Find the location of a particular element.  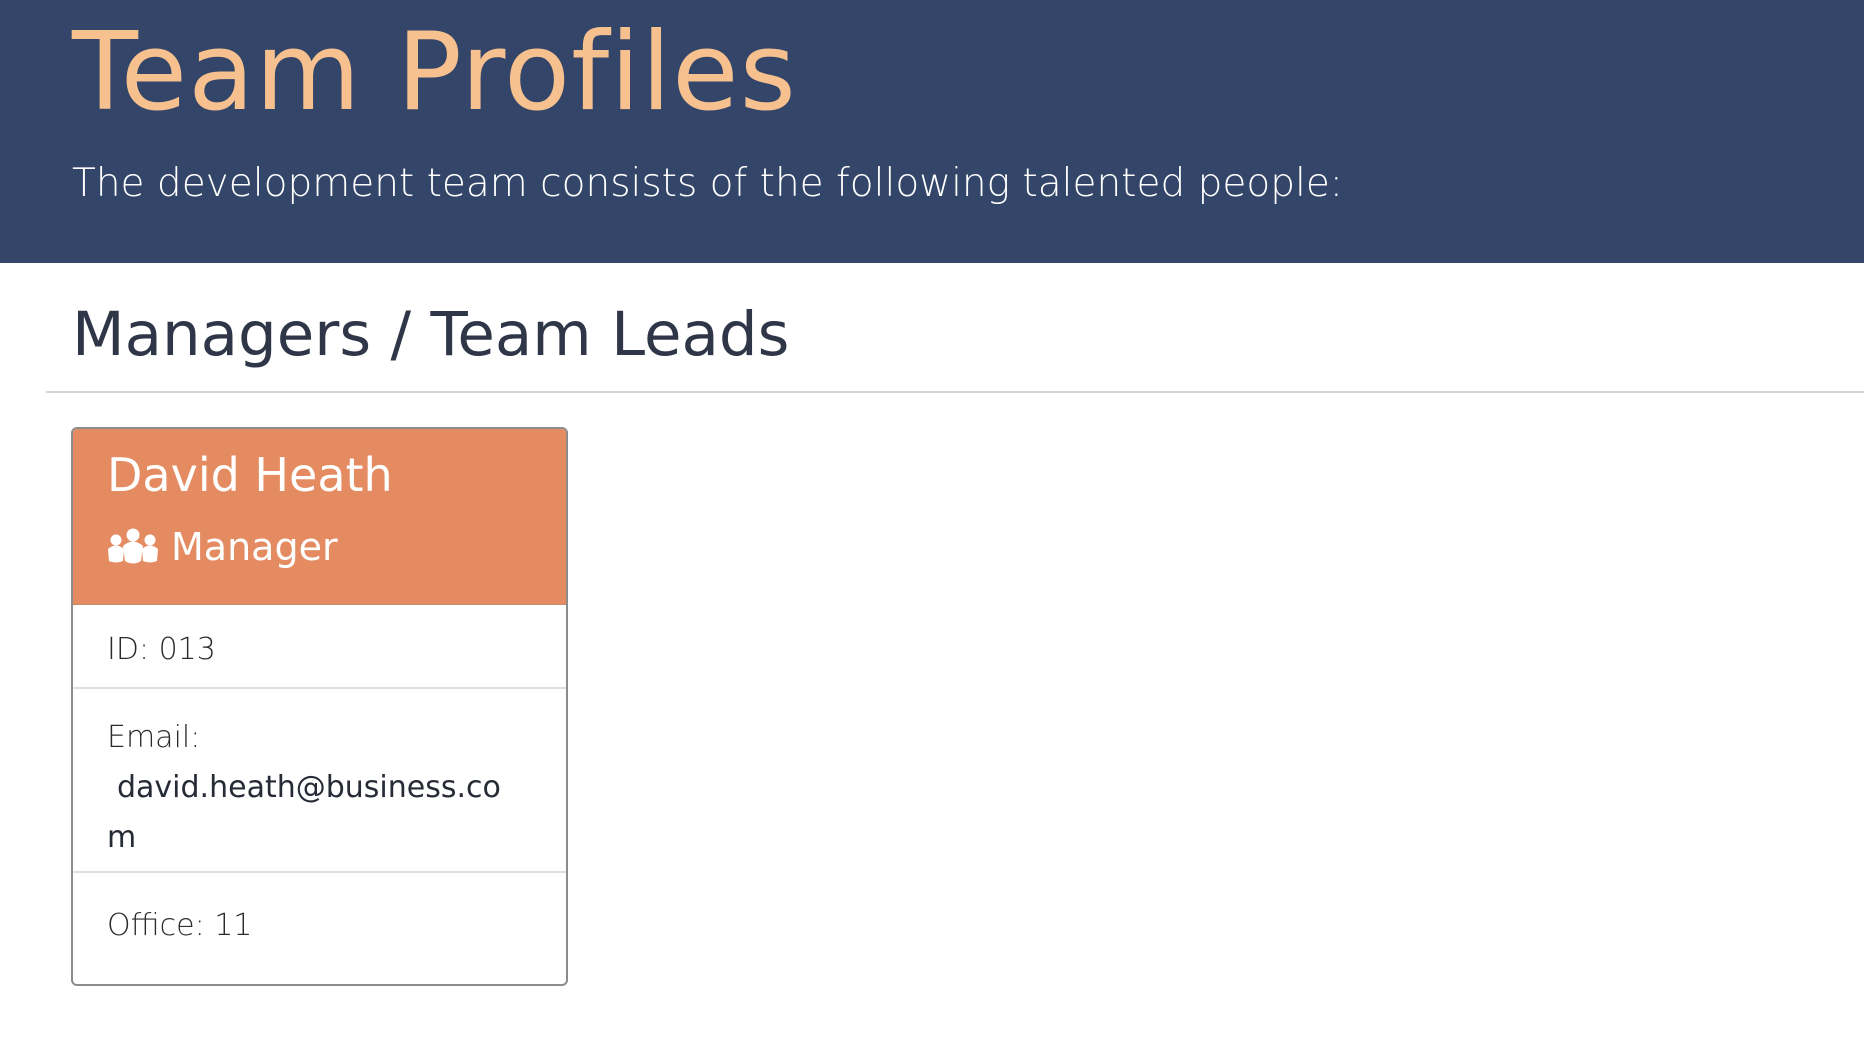

employee-email-row: Email: david.heath@business.com is located at coordinates (319, 781).